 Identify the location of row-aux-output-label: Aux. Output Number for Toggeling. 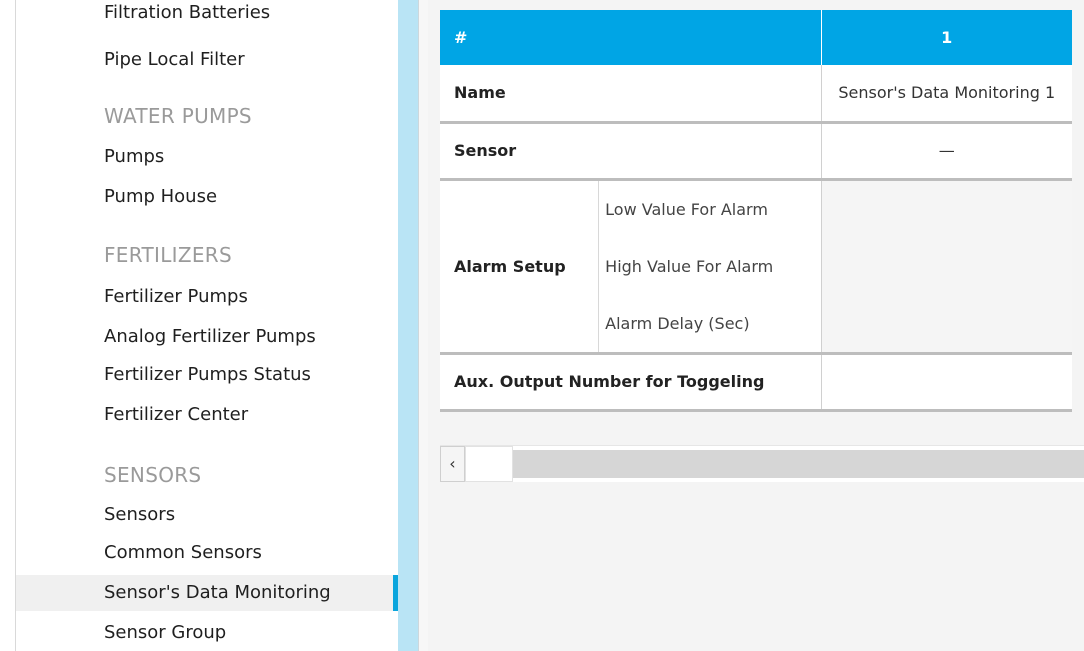
(630, 382).